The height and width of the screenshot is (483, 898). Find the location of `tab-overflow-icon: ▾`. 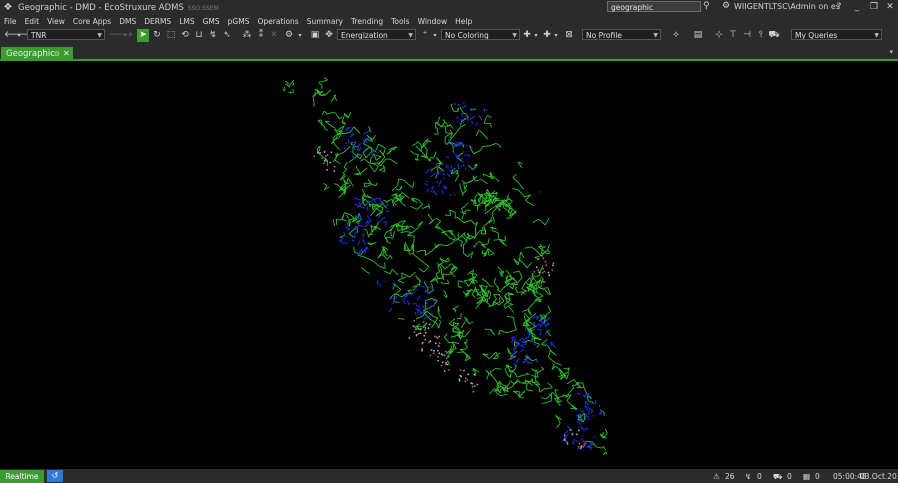

tab-overflow-icon: ▾ is located at coordinates (891, 52).